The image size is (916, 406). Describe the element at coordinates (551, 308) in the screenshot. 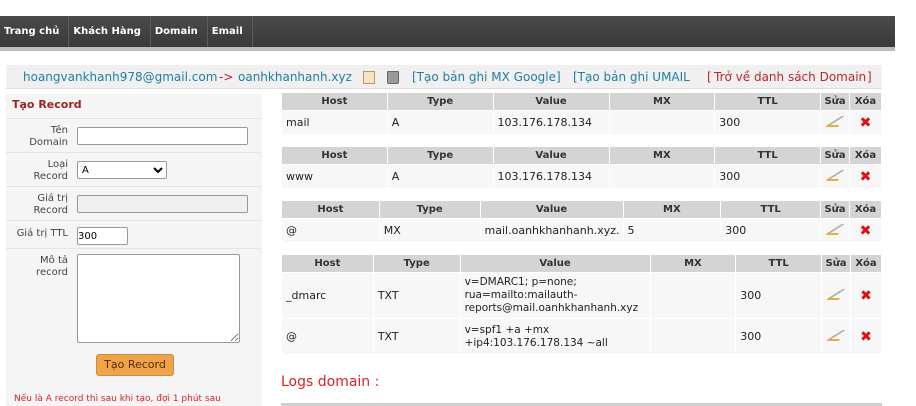

I see `value-line: reports@mail.oanhkhanhanh.xyz` at that location.